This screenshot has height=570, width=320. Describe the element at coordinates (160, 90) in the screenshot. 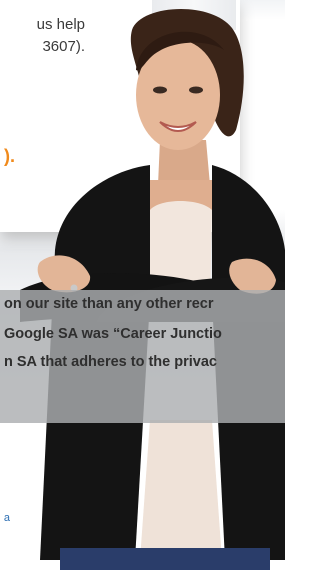

I see `left-eye` at that location.